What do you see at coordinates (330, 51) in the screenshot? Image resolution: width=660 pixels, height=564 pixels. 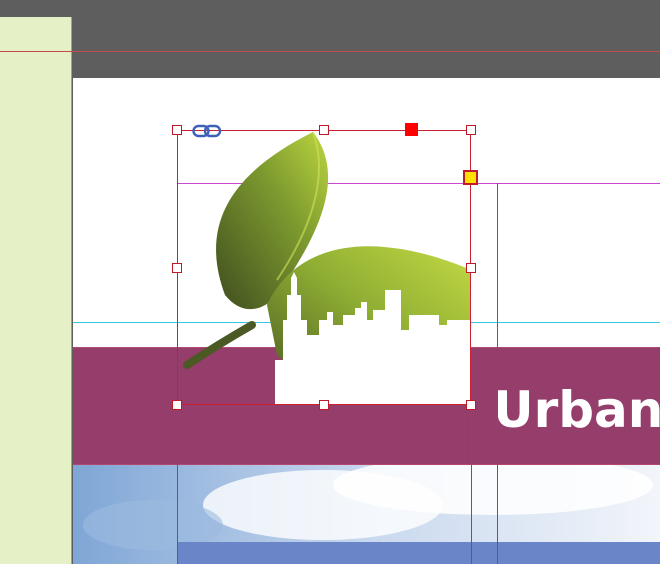 I see `bleed-guide` at bounding box center [330, 51].